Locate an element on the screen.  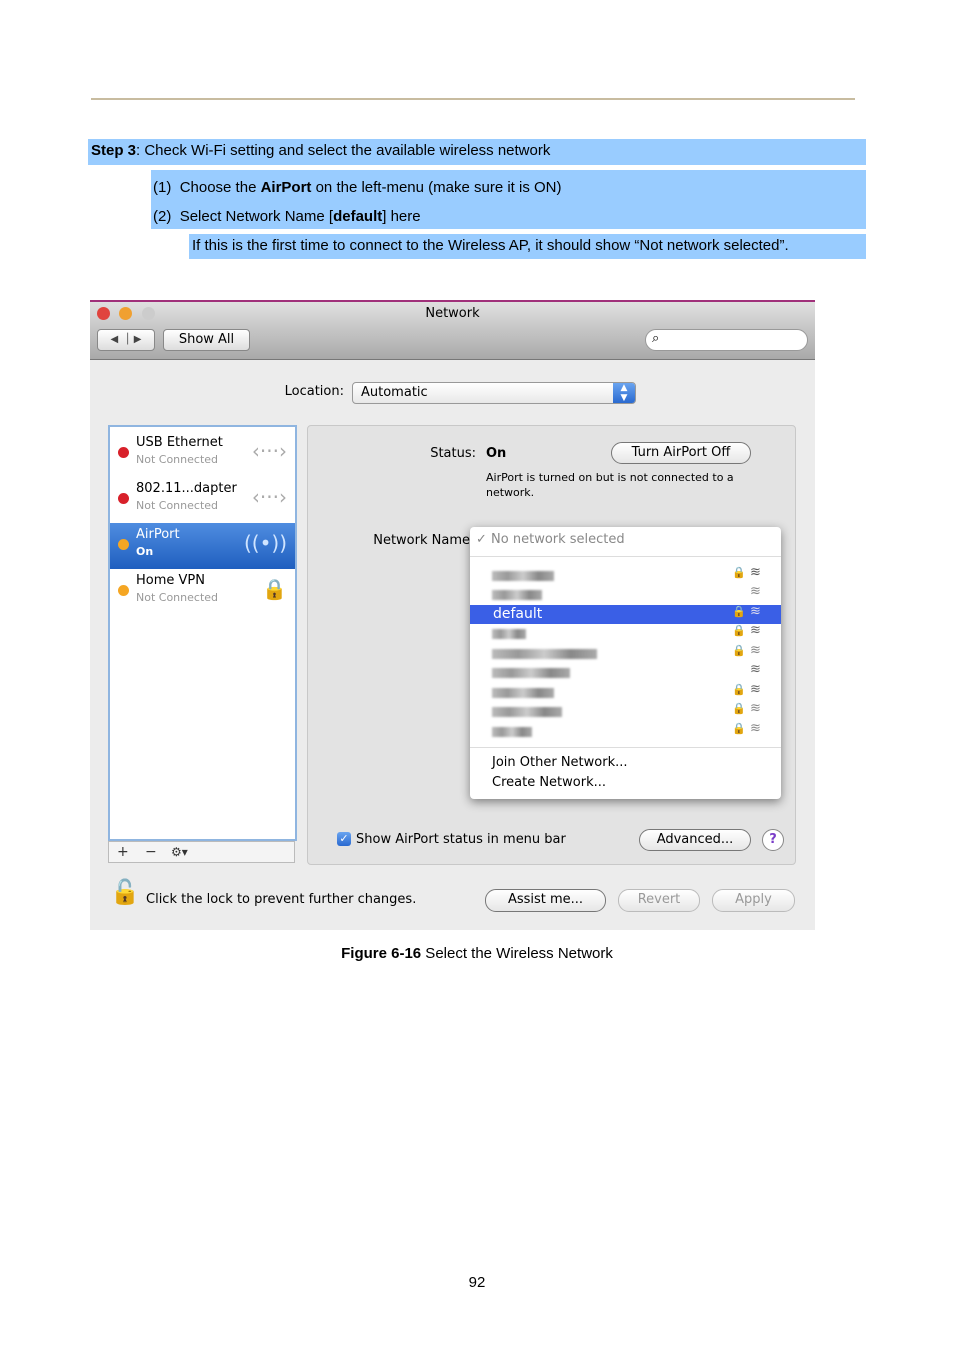
service-home-vpn: Home VPN Not Connected 🔒 is located at coordinates (202, 592).